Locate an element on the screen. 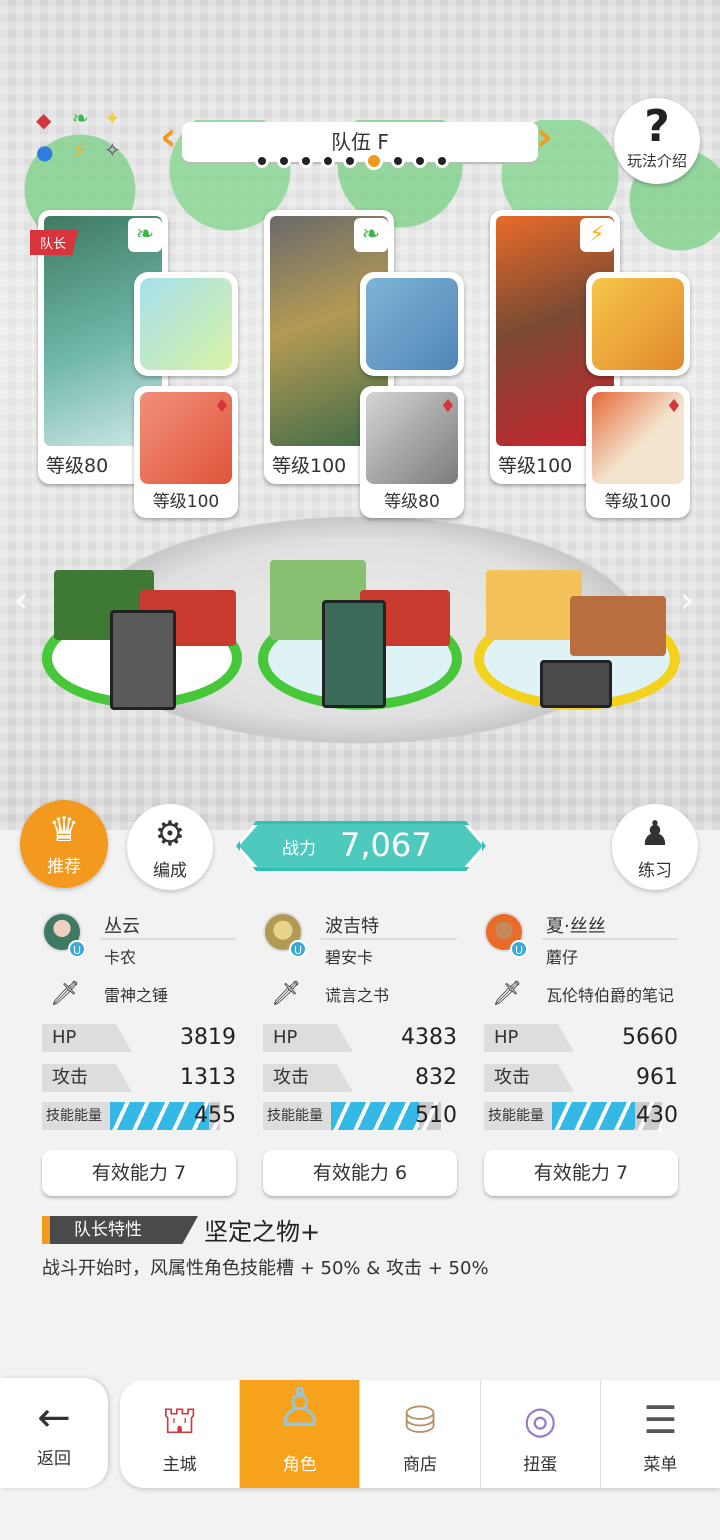 The image size is (720, 1540). element-affinity-icons: ◆ ❧ ✦ ● ⚡ ✧ is located at coordinates (82, 137).